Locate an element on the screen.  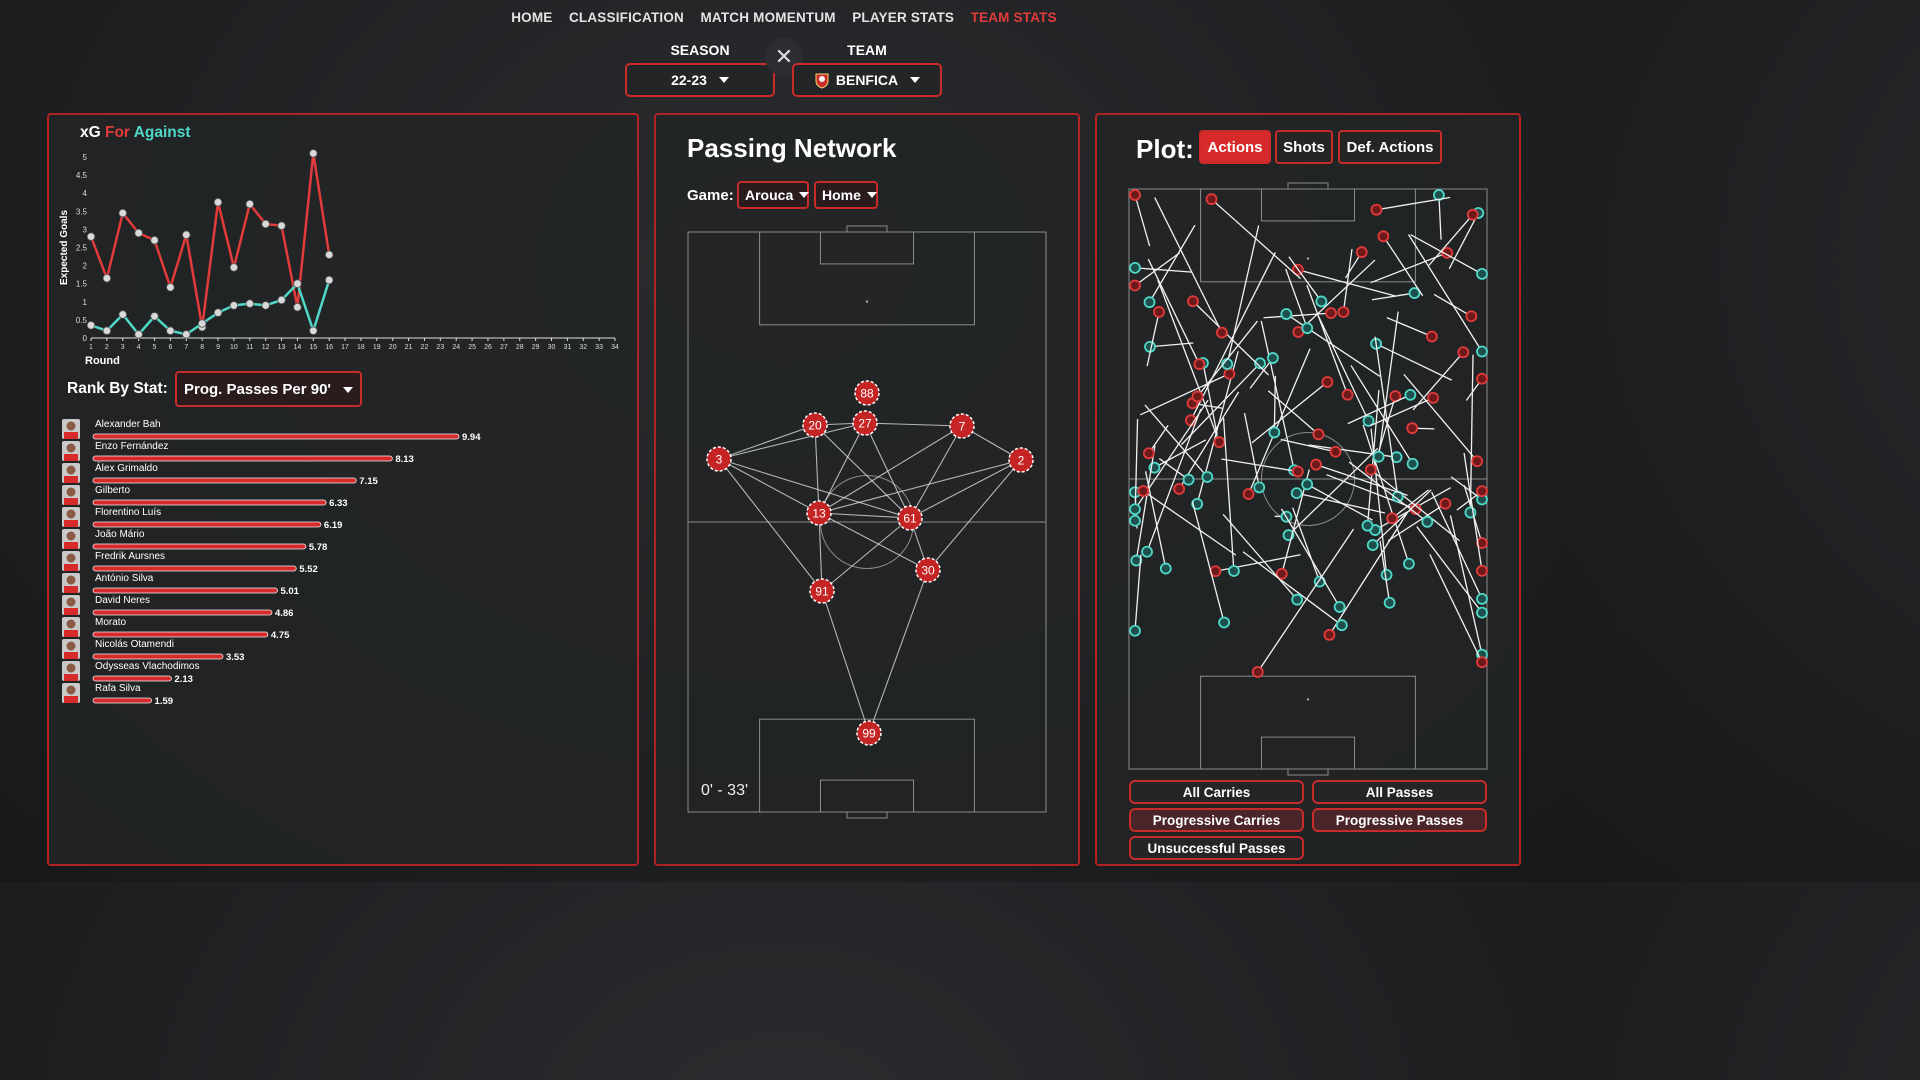
tab-shots: Shots is located at coordinates (1304, 147).